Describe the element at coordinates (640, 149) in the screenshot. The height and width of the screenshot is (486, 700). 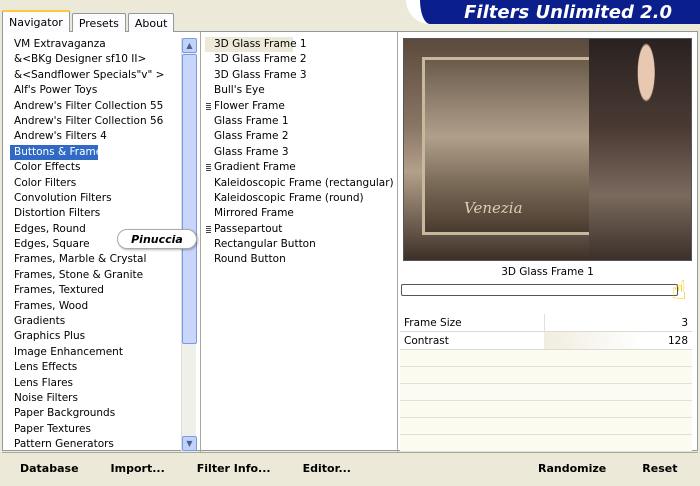
I see `preview-figure` at that location.